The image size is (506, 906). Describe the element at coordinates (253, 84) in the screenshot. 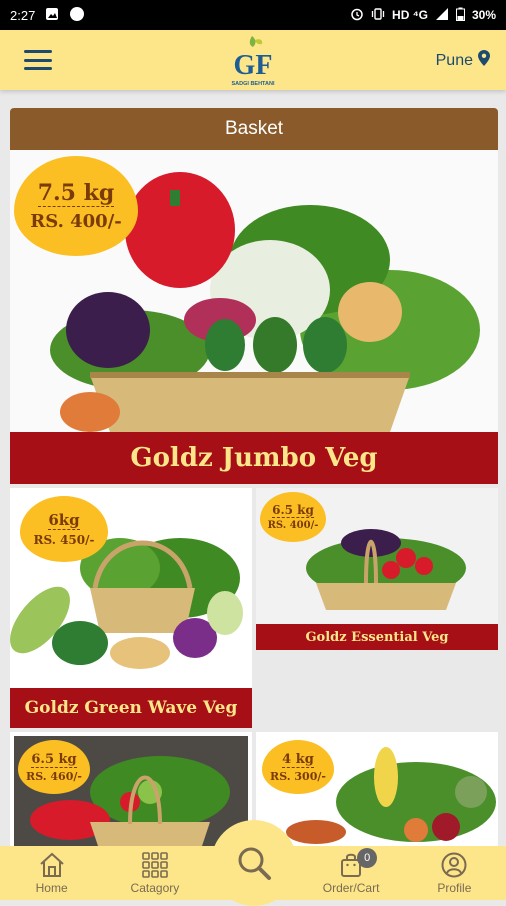

I see `svg-text: SADGI BEHTANI` at that location.